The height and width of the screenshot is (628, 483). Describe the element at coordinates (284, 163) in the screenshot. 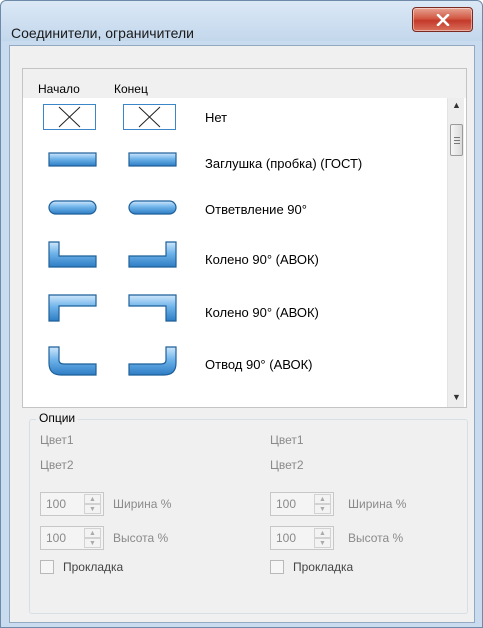

I see `item-label: Заглушка (пробка) (ГОСТ)` at that location.